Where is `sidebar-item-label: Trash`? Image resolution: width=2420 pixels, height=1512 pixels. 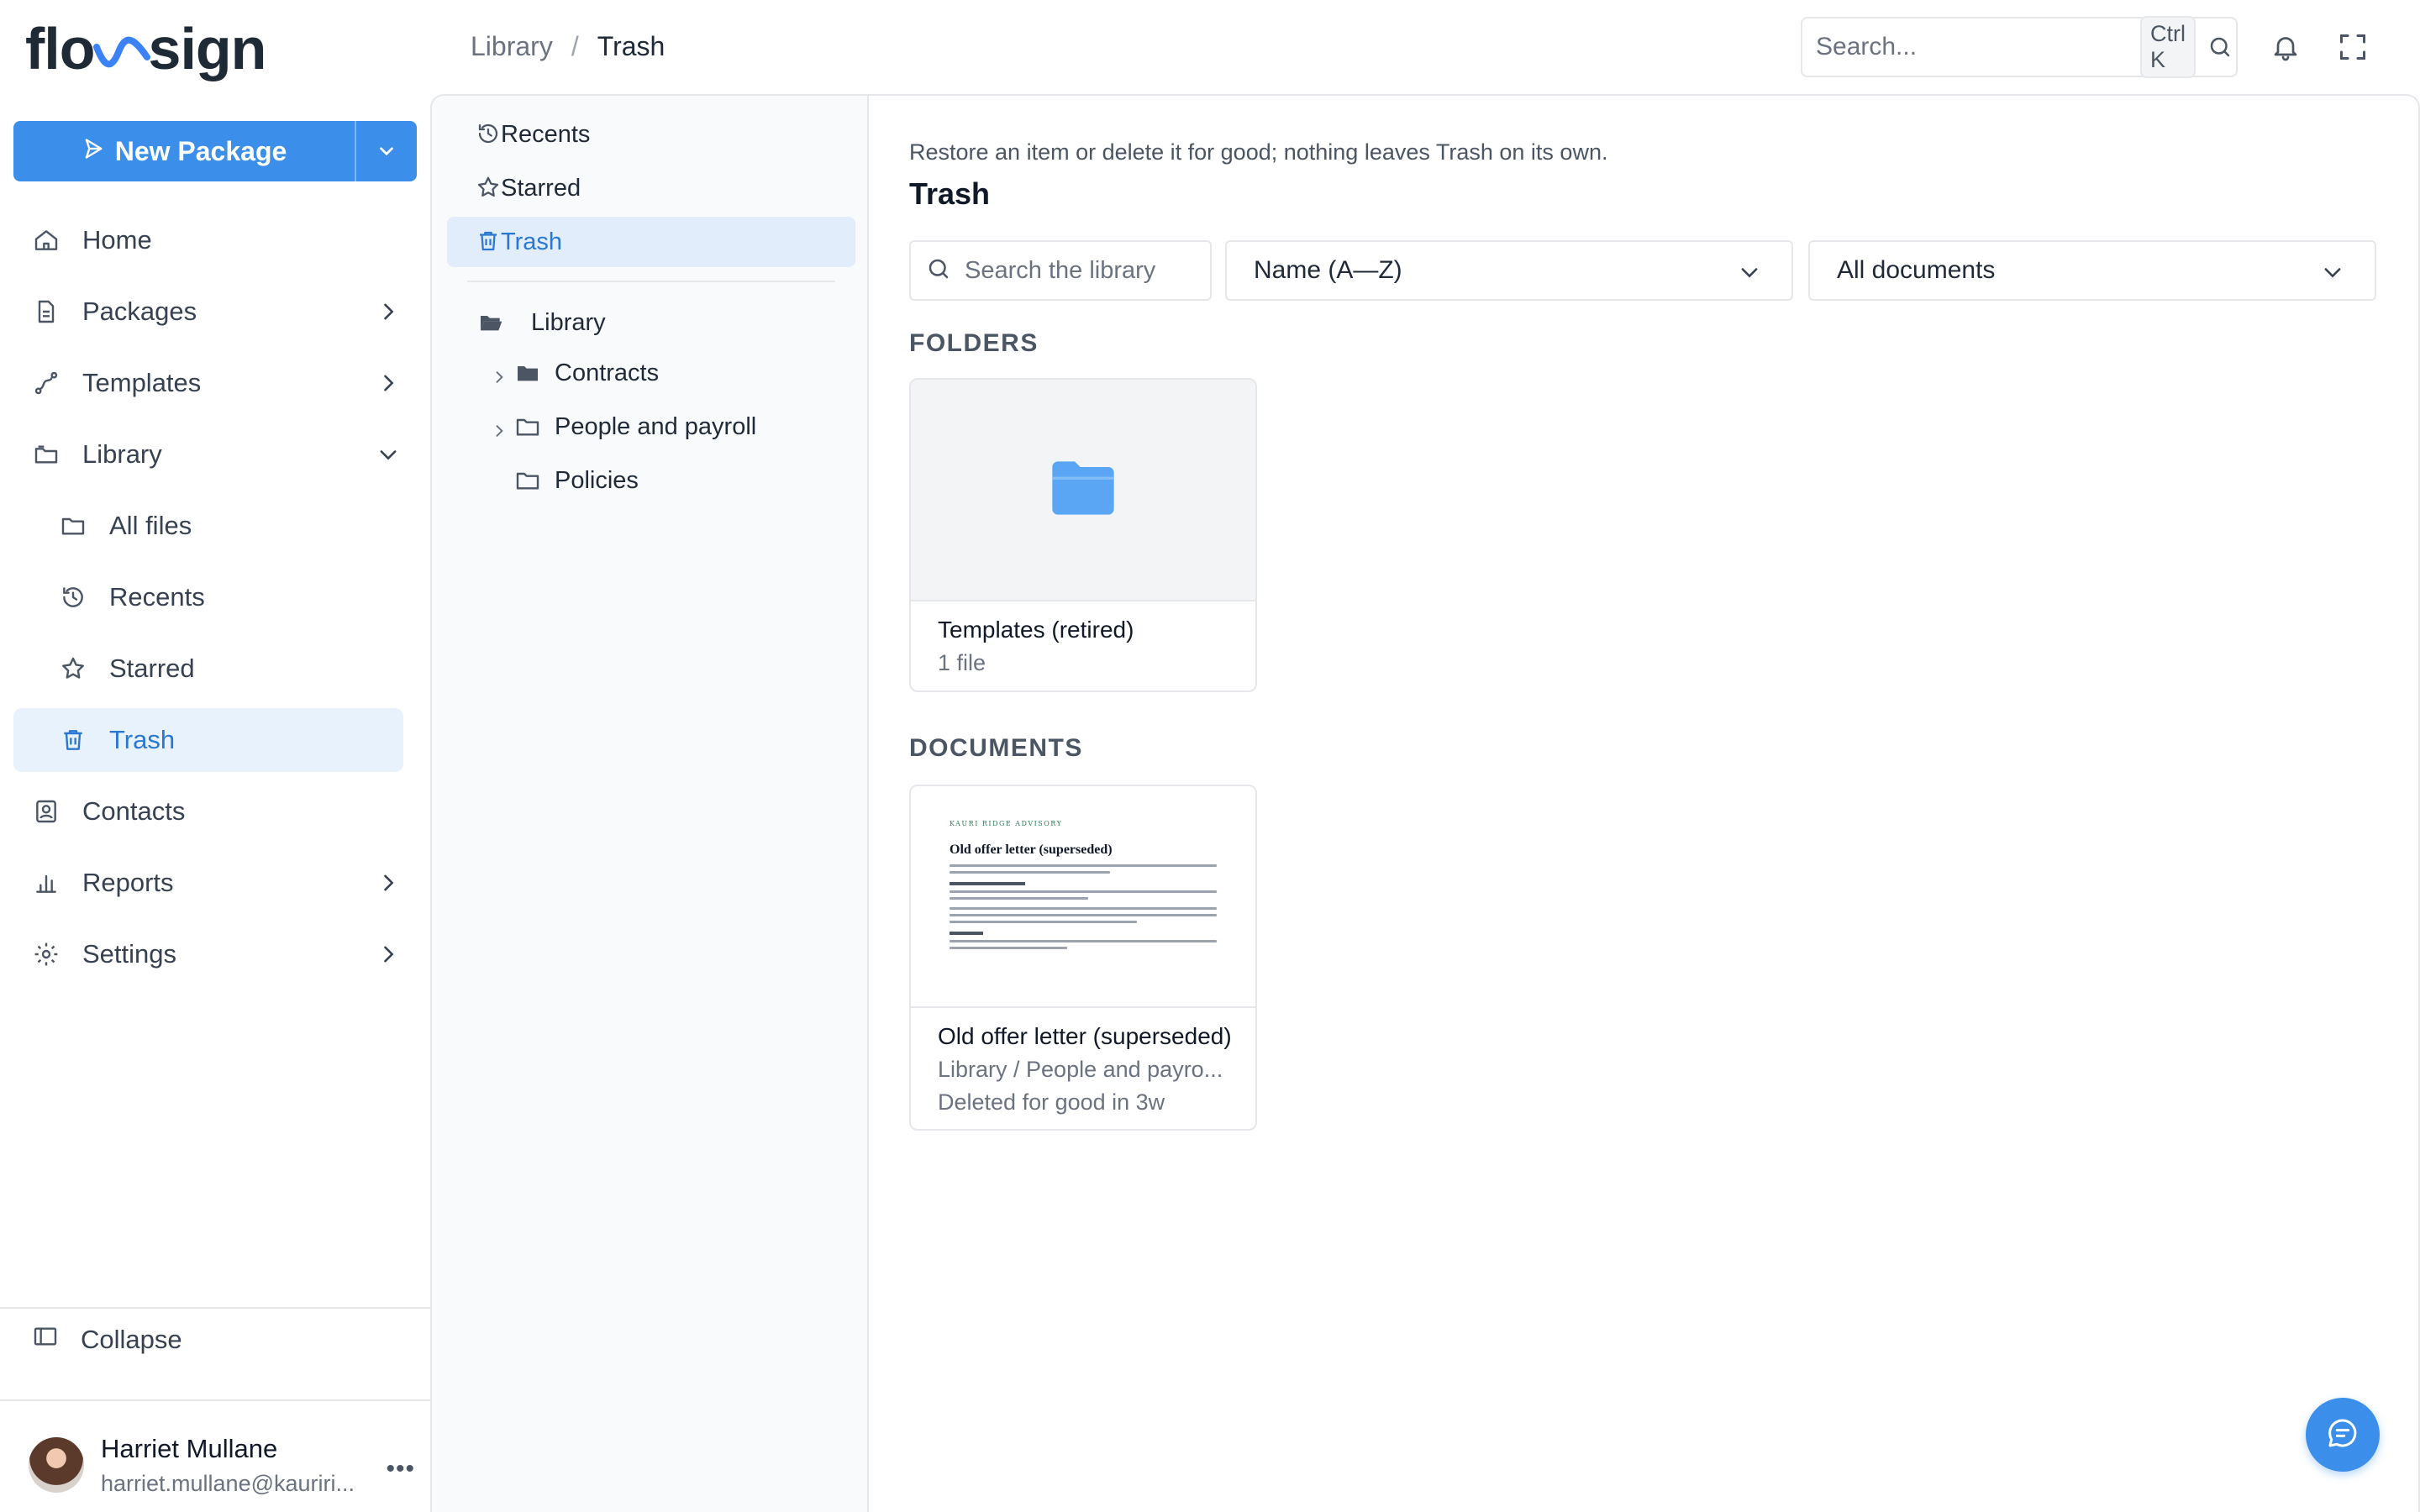
sidebar-item-label: Trash is located at coordinates (142, 739).